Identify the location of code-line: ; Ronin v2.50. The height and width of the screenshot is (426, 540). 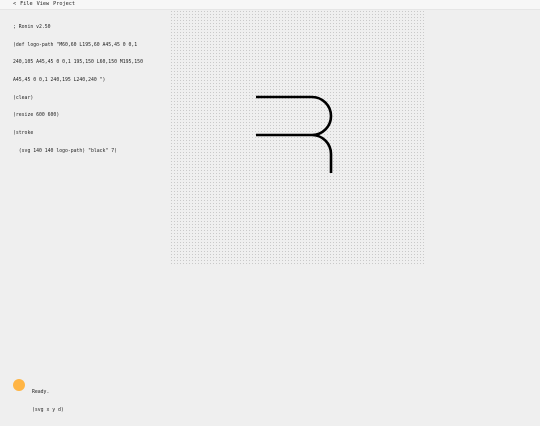
(32, 27).